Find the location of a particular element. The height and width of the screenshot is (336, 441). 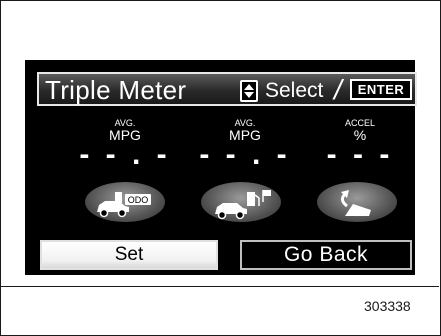

odo-meter-button: ODO is located at coordinates (125, 202).